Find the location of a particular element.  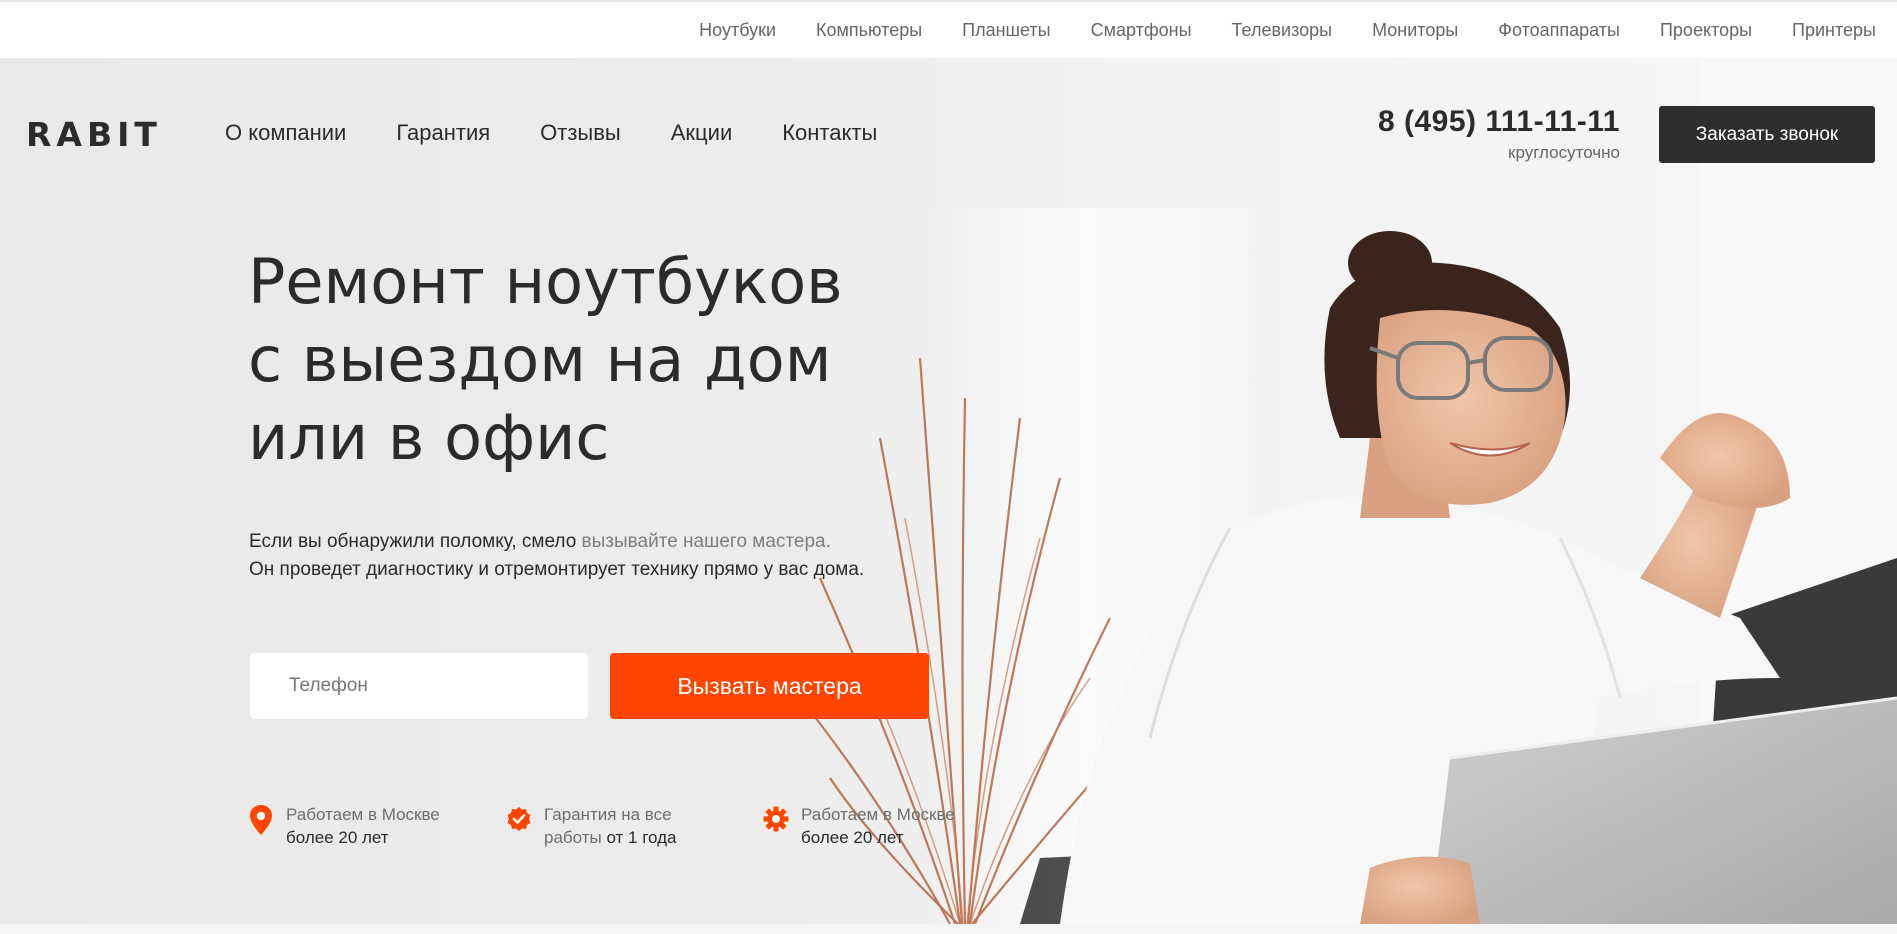

phone-input is located at coordinates (419, 686).